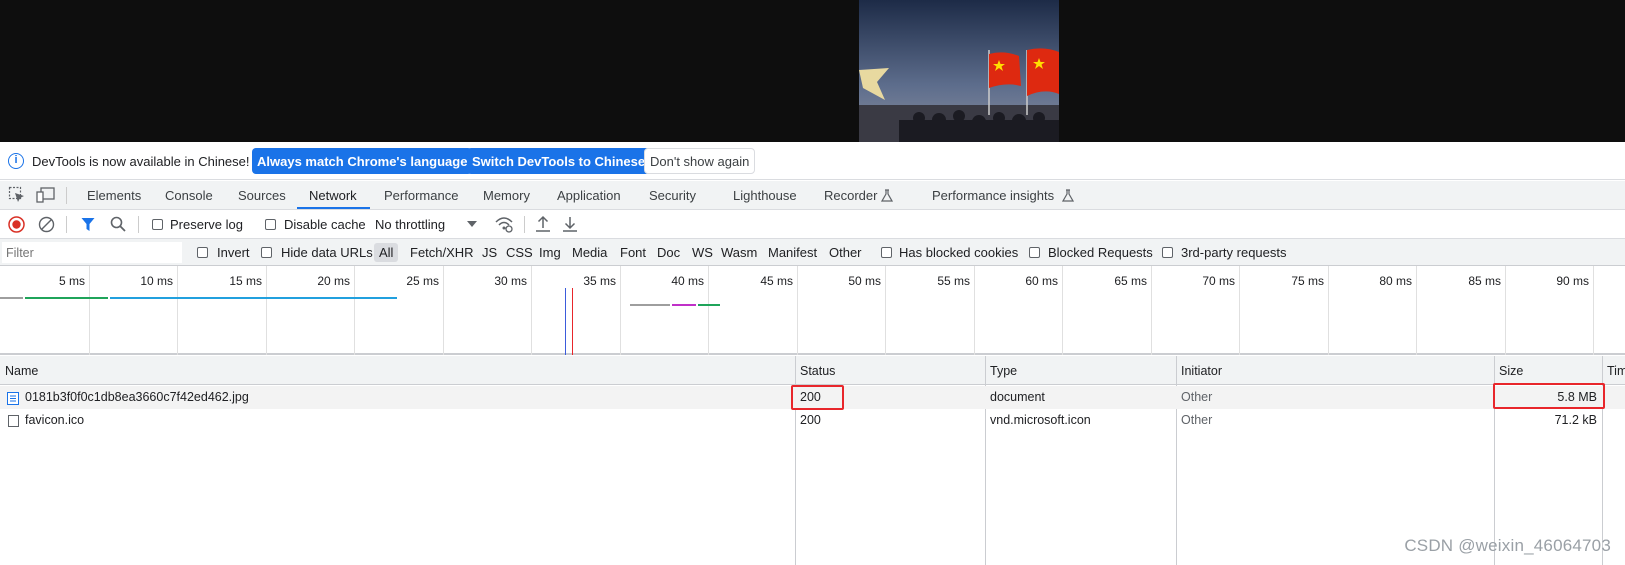  Describe the element at coordinates (1100, 252) in the screenshot. I see `blocked-requests-label: Blocked Requests` at that location.